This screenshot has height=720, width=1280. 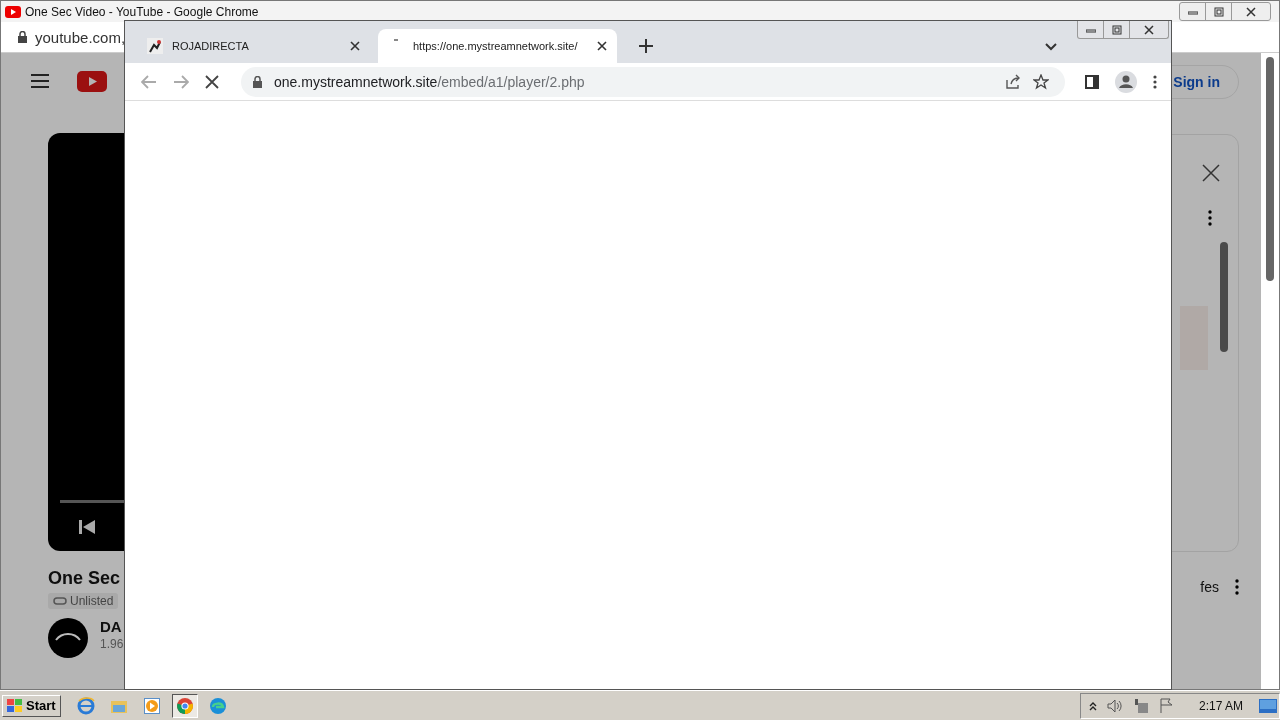 I want to click on play-icon, so click(x=151, y=705).